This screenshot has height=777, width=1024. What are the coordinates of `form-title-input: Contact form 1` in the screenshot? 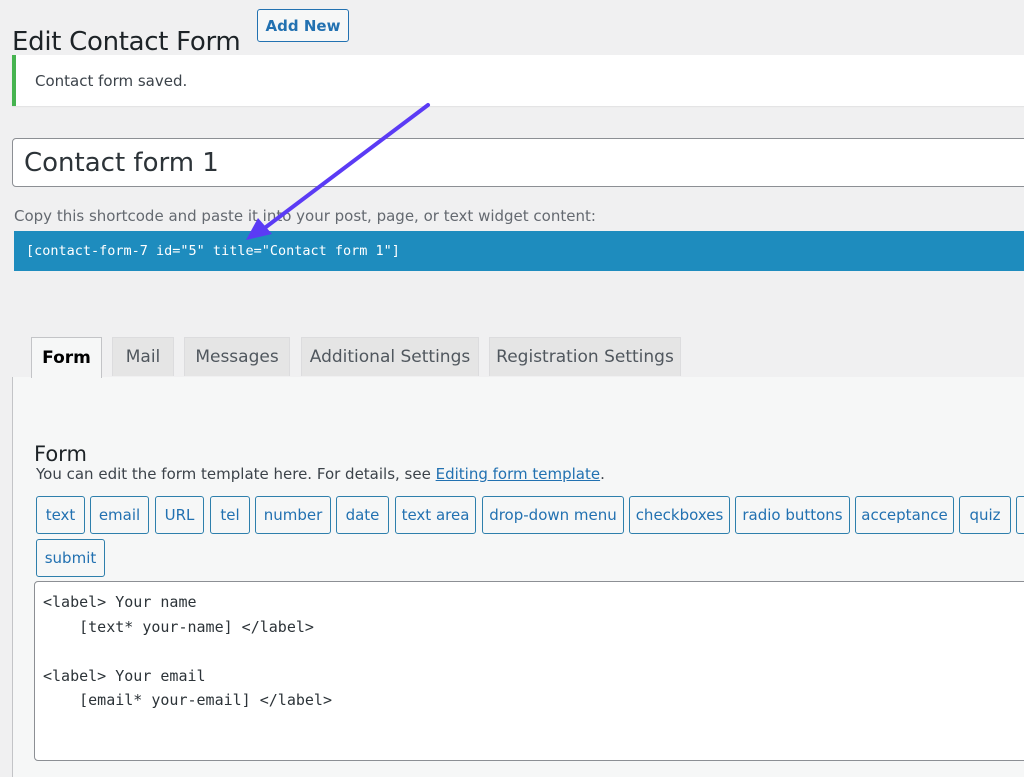 It's located at (518, 162).